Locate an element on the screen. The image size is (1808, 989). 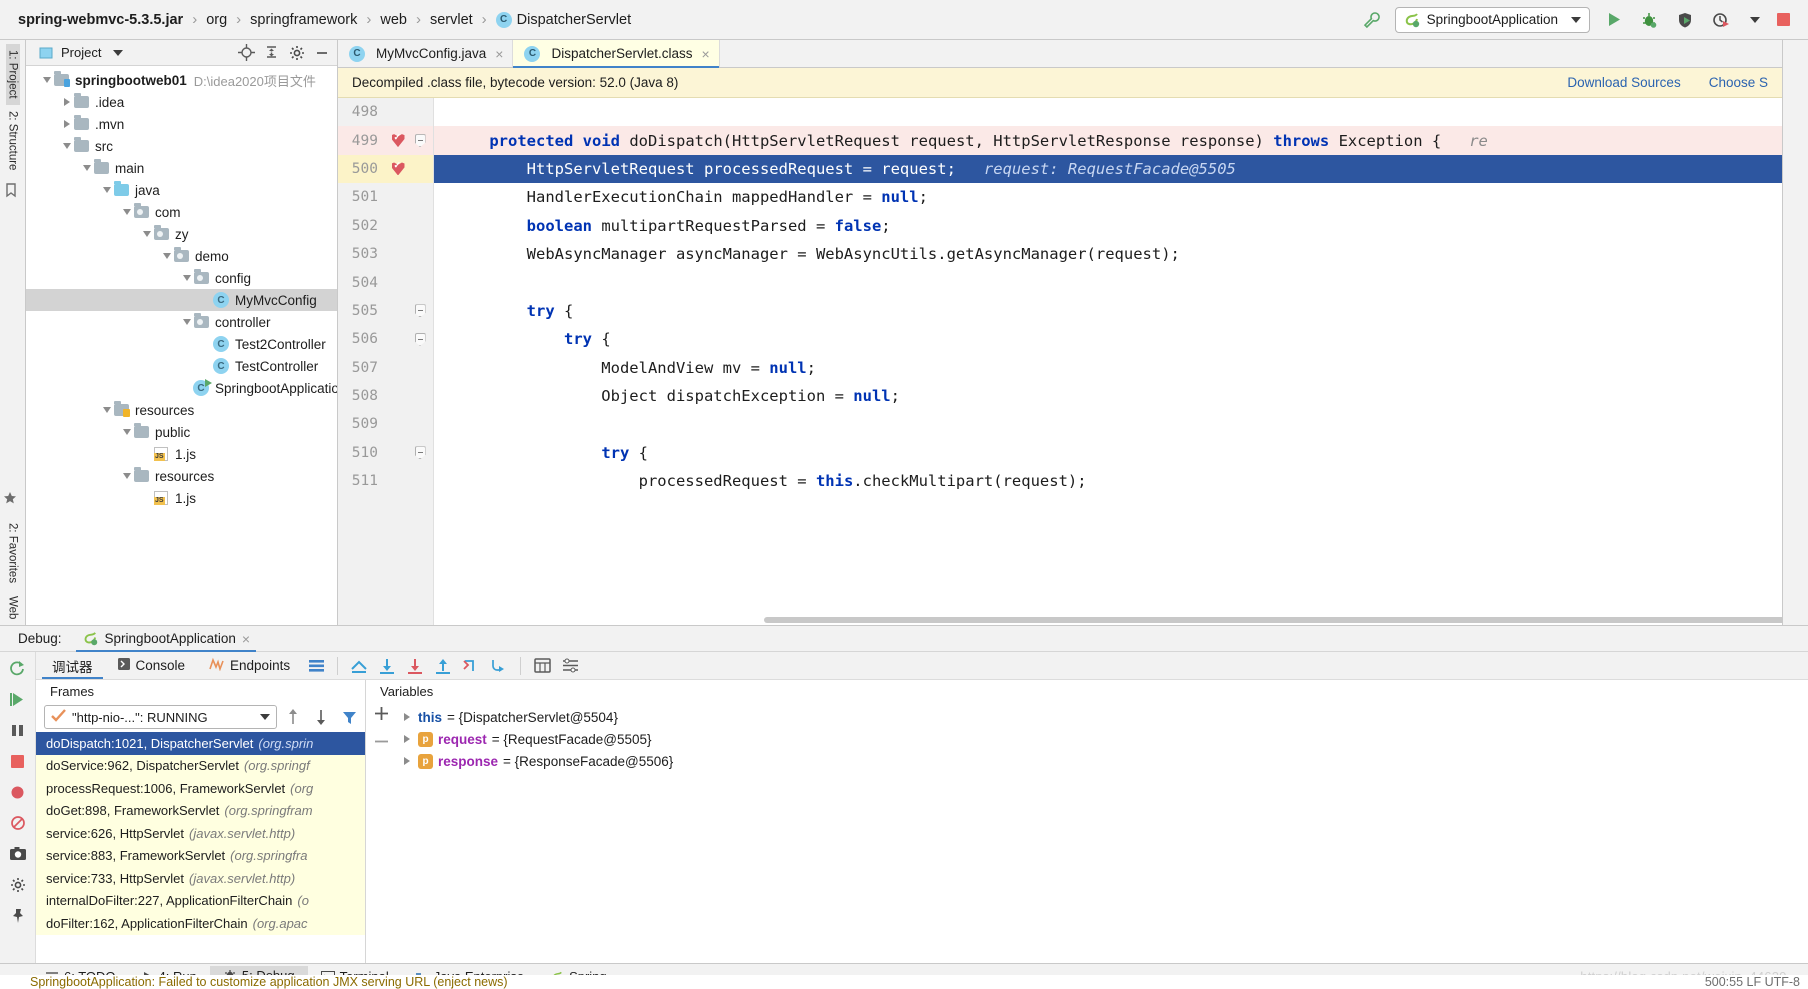
tree-node: src is located at coordinates (181, 146).